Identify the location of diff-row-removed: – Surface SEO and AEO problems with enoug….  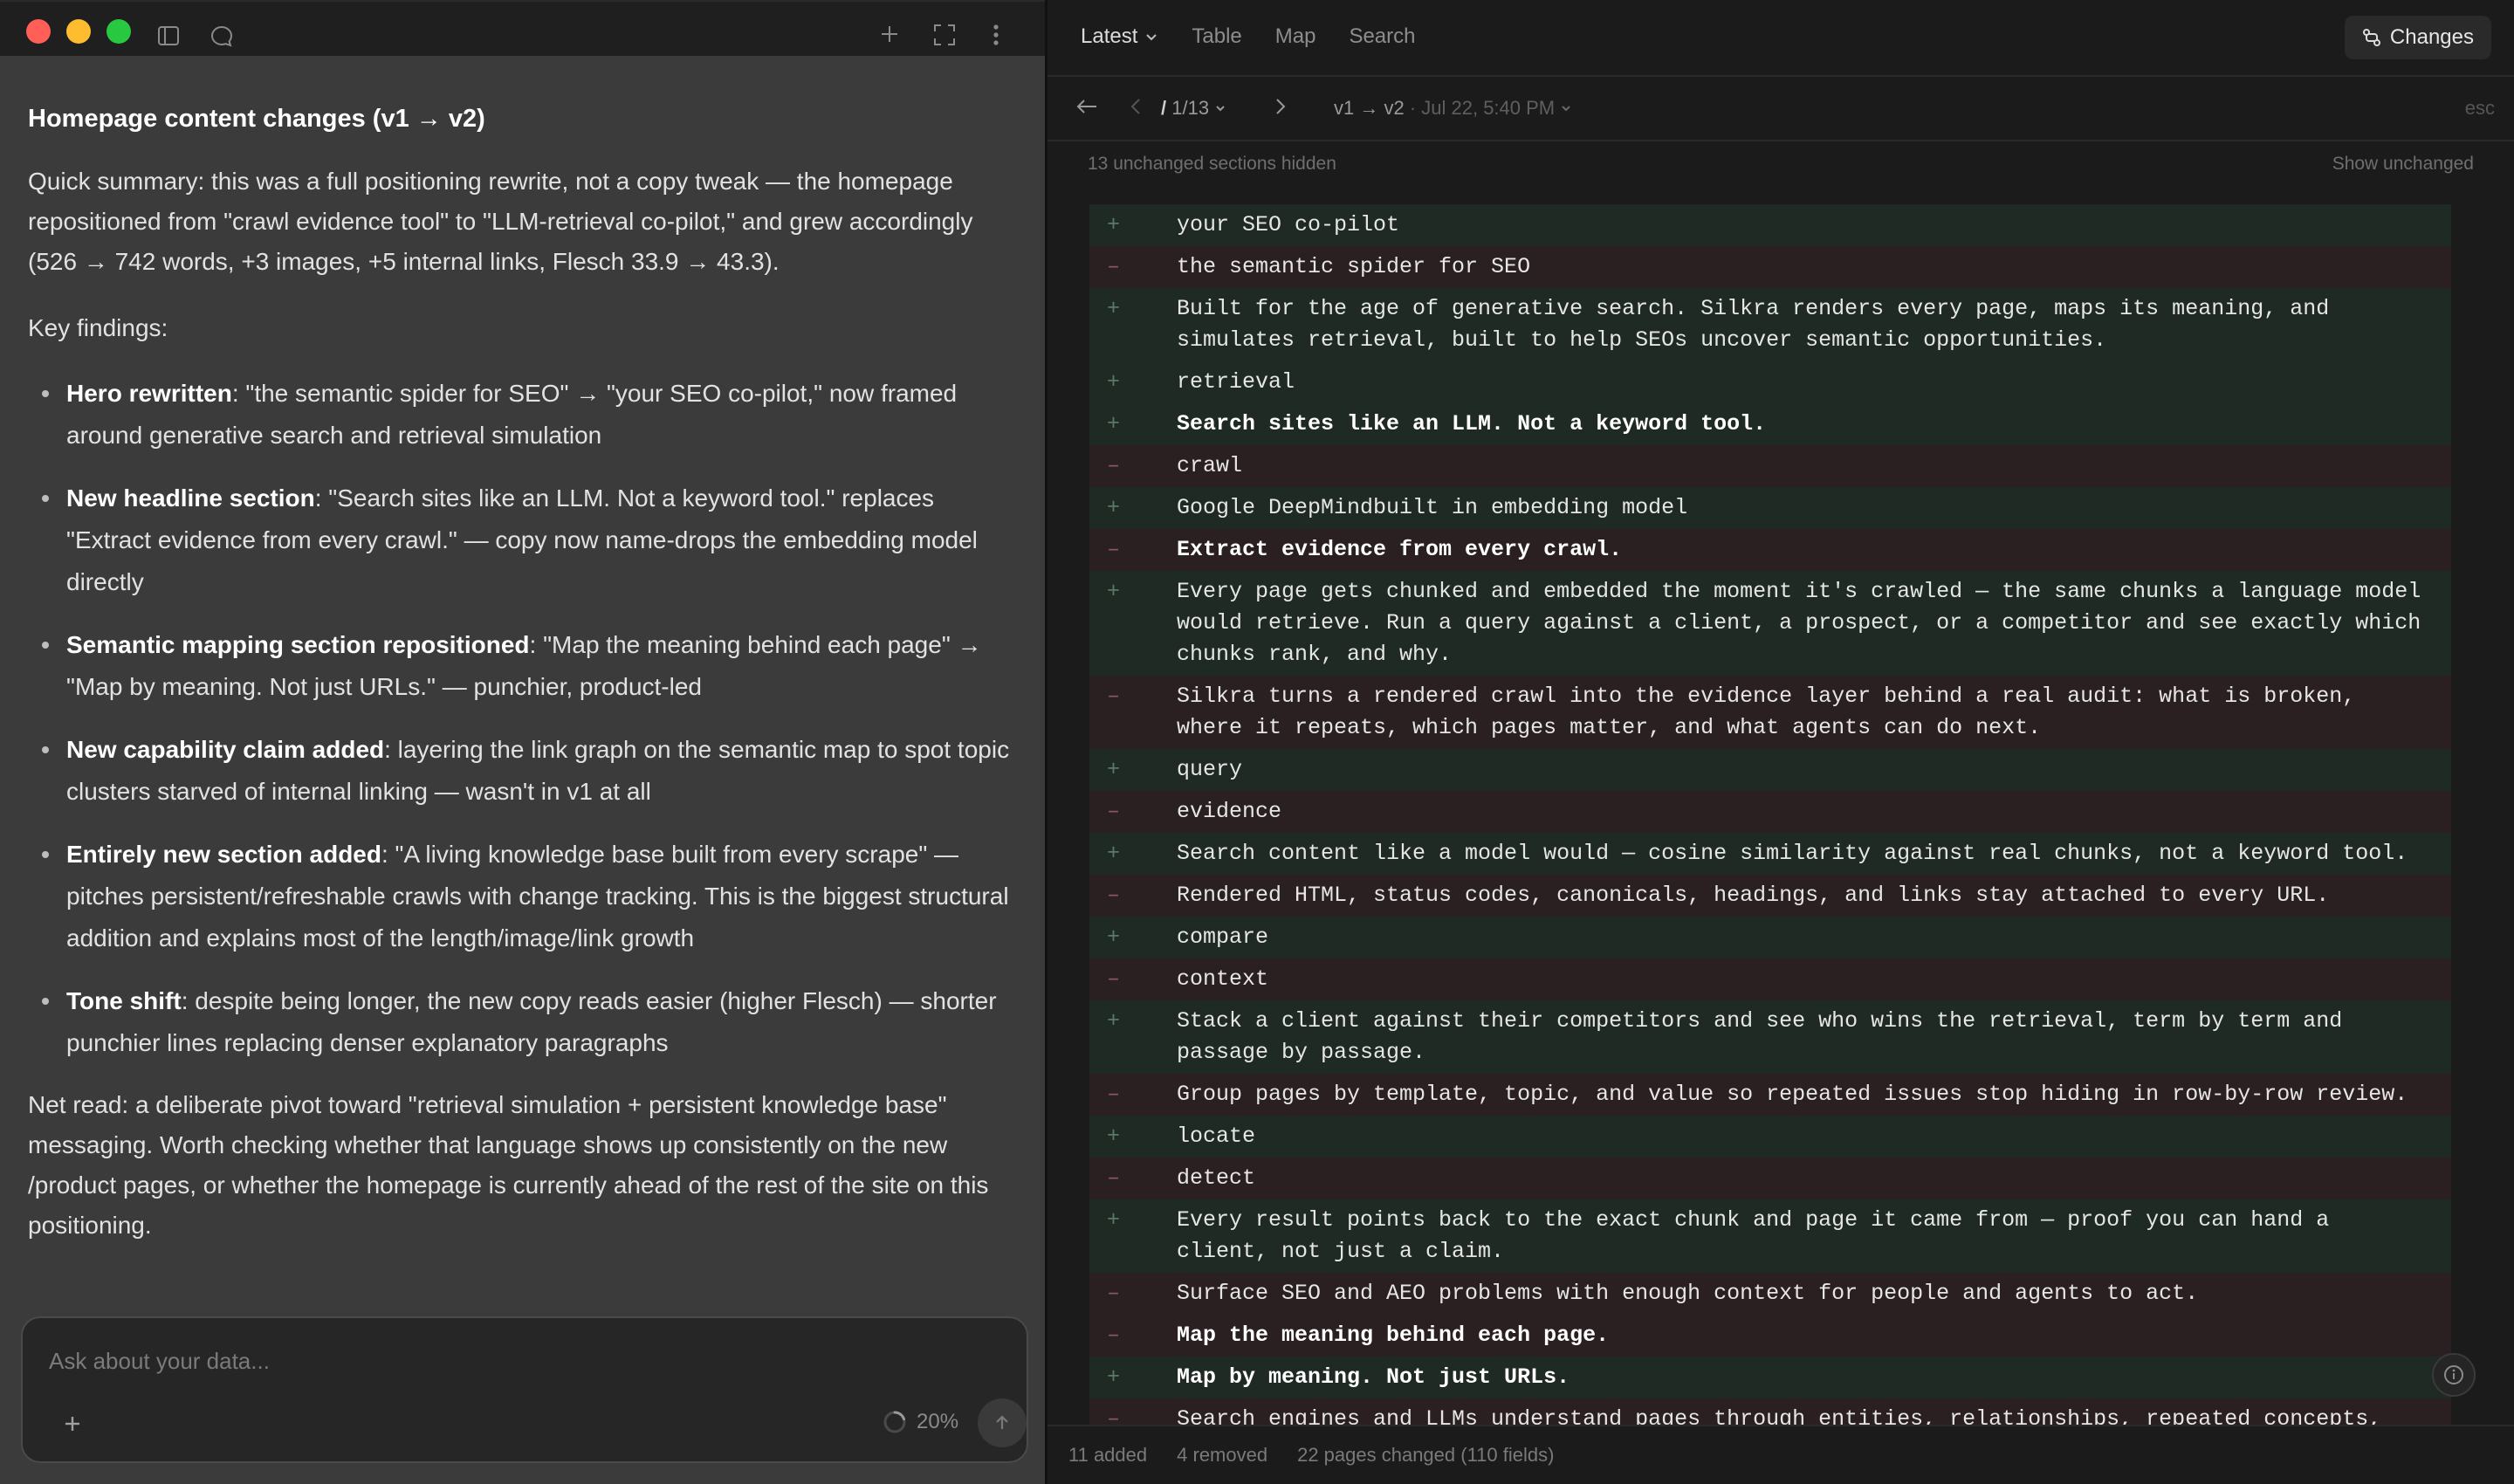
(1770, 1294).